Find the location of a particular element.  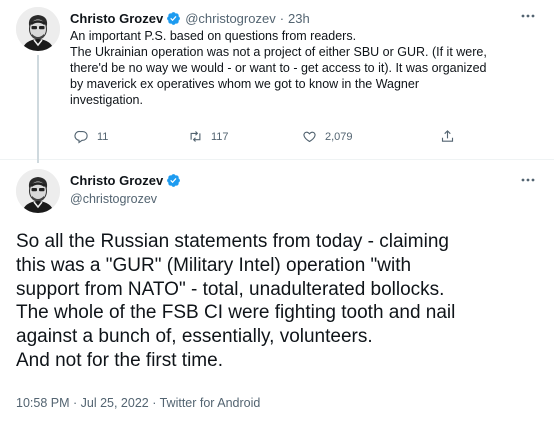

retweet-count: 117 is located at coordinates (220, 136).